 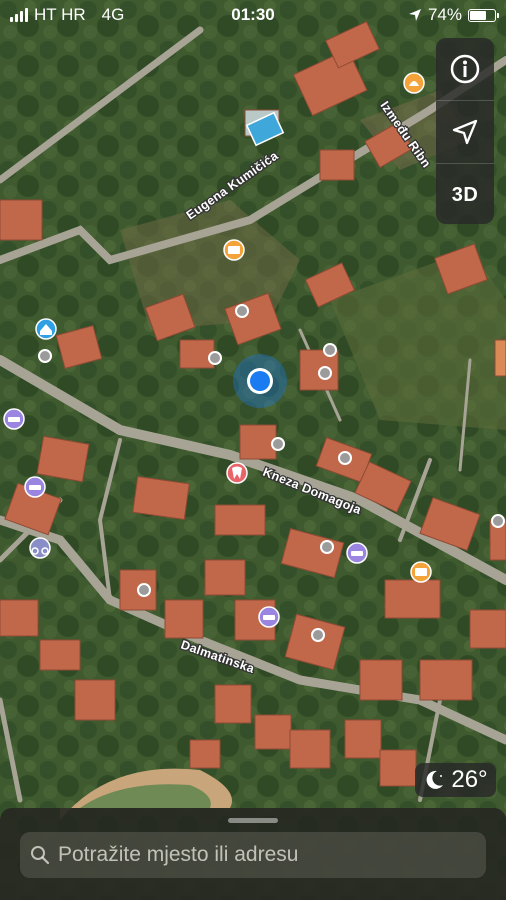 What do you see at coordinates (414, 83) in the screenshot?
I see `poi-restaurant` at bounding box center [414, 83].